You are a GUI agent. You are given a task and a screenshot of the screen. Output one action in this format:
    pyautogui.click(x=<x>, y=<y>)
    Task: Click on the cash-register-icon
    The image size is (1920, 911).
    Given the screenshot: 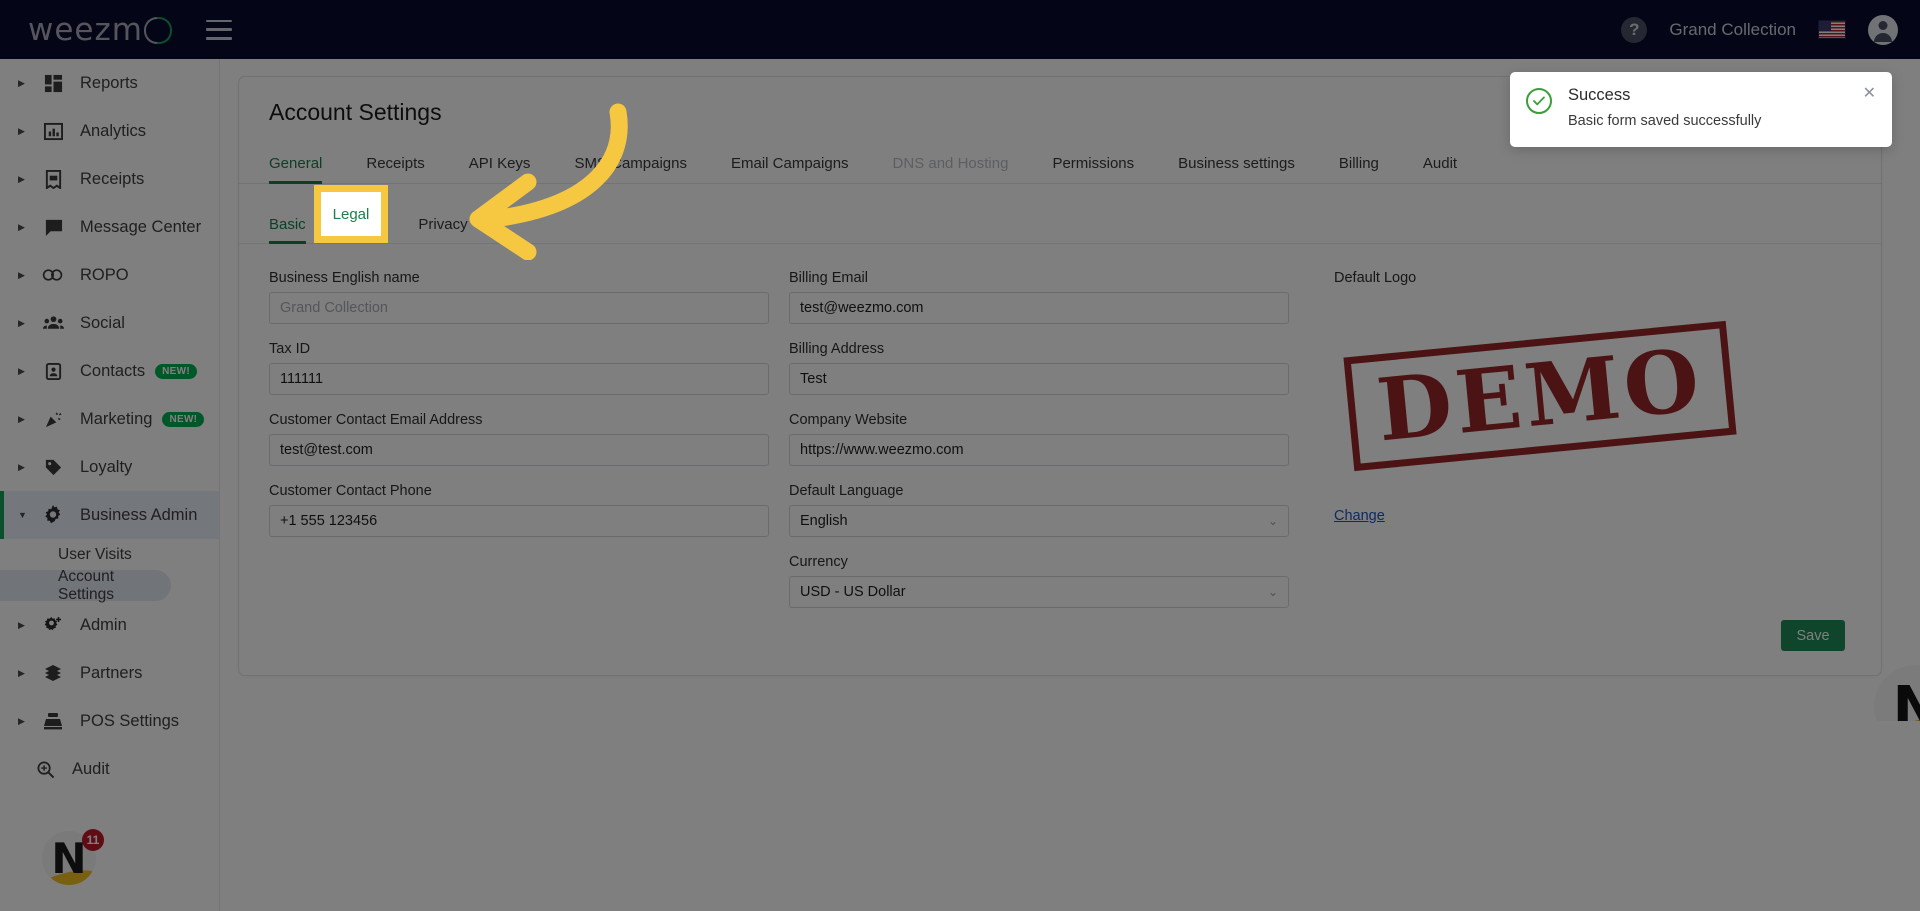 What is the action you would take?
    pyautogui.click(x=53, y=721)
    